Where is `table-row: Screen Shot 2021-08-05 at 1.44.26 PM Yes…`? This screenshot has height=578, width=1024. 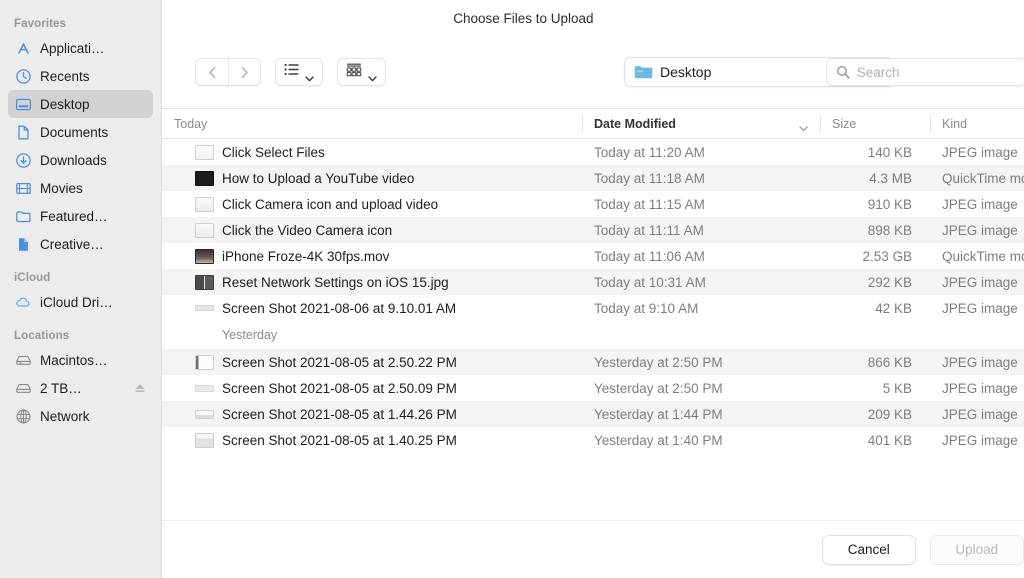 table-row: Screen Shot 2021-08-05 at 1.44.26 PM Yes… is located at coordinates (593, 414).